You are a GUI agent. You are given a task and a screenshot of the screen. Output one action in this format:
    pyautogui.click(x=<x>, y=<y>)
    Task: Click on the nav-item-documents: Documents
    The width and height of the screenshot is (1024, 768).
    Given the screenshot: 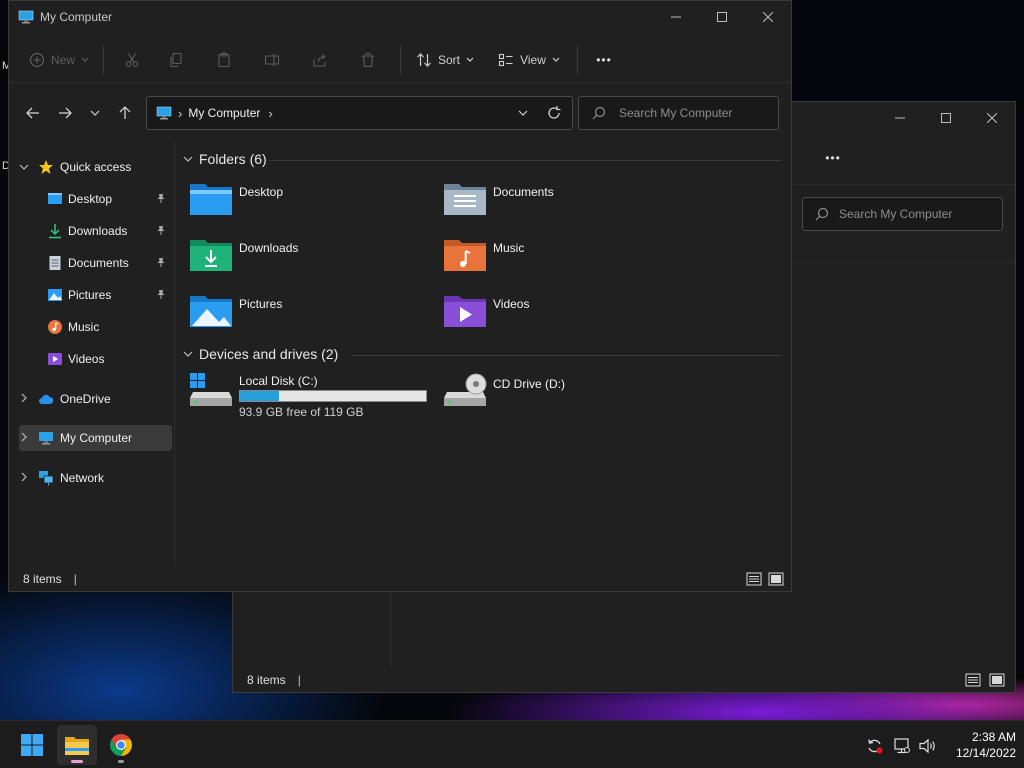 What is the action you would take?
    pyautogui.click(x=89, y=263)
    